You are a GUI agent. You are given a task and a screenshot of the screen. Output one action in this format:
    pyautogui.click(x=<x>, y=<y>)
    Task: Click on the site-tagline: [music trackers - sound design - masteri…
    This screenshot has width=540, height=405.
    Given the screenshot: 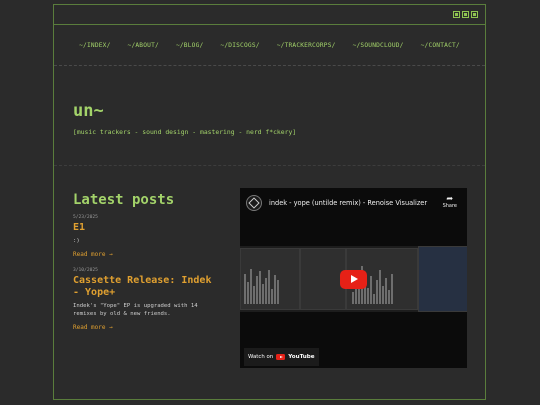 What is the action you would take?
    pyautogui.click(x=185, y=132)
    